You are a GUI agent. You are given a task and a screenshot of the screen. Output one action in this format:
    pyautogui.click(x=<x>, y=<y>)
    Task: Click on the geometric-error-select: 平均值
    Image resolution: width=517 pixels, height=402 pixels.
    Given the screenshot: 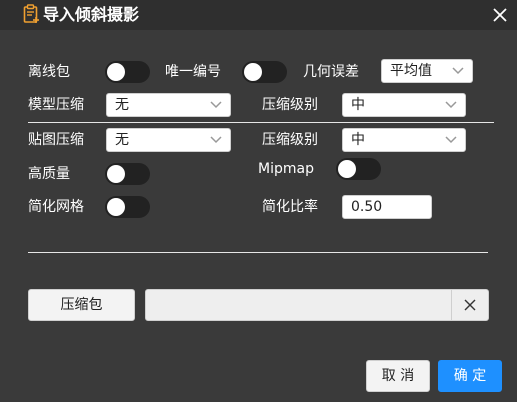 What is the action you would take?
    pyautogui.click(x=427, y=71)
    